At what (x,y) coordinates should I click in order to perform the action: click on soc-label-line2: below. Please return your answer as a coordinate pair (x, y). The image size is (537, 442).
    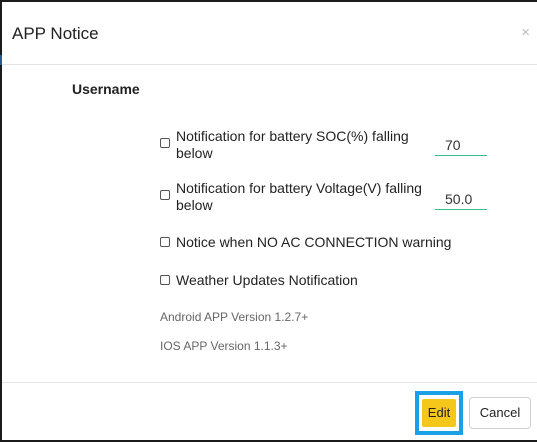
    Looking at the image, I should click on (194, 153).